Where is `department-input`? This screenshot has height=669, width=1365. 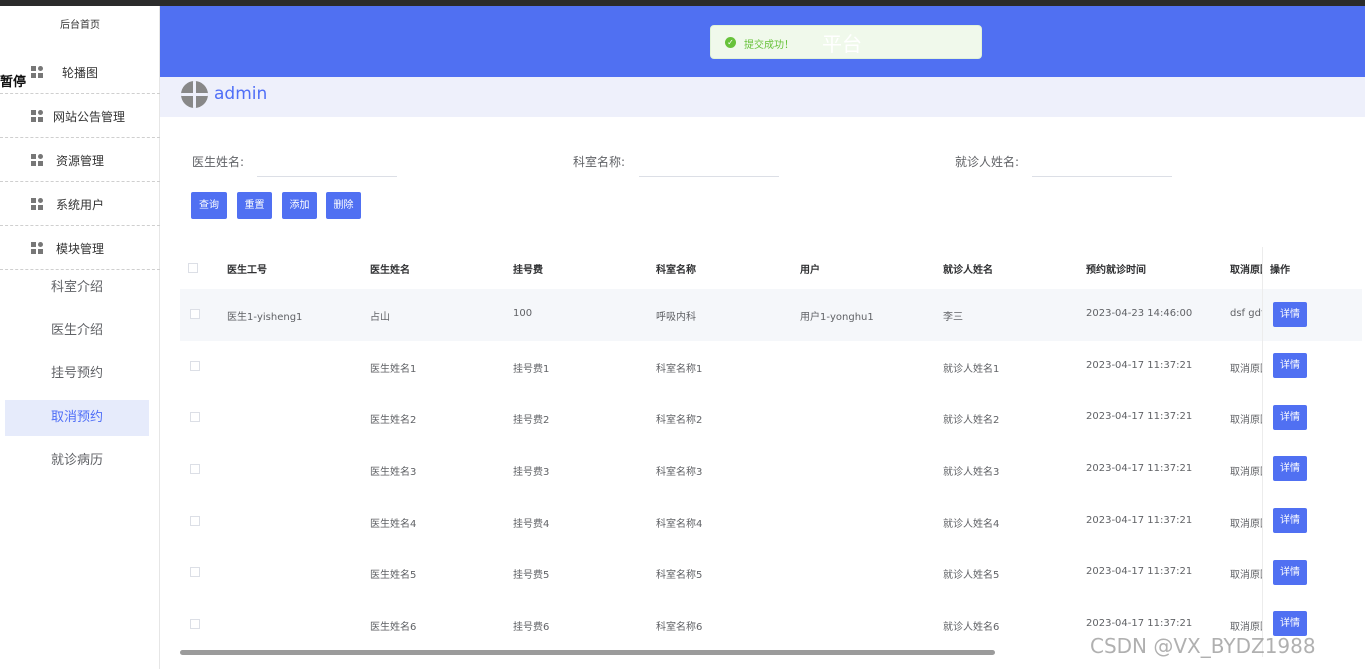 department-input is located at coordinates (709, 162).